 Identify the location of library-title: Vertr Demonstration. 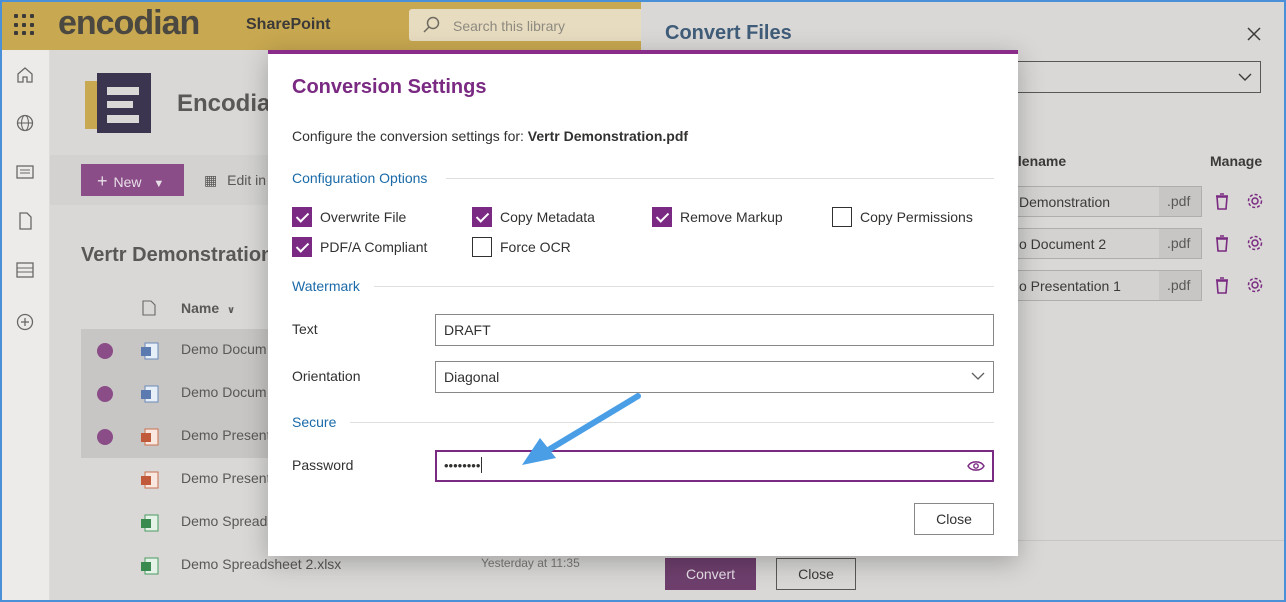
(177, 255).